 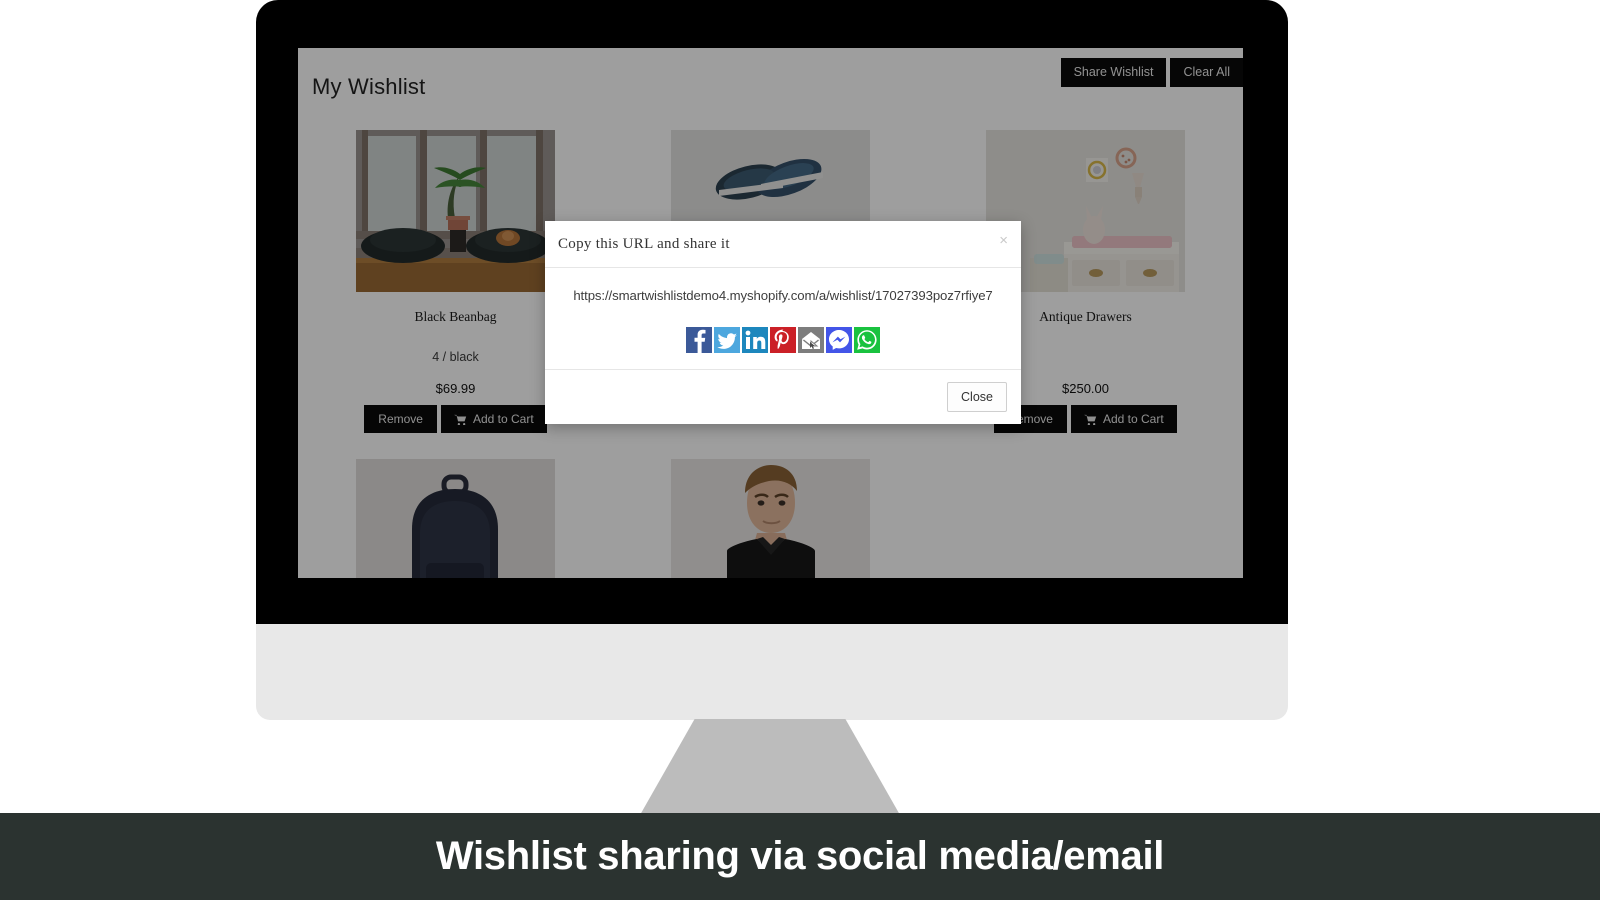 What do you see at coordinates (1003, 240) in the screenshot?
I see `close-icon: ×` at bounding box center [1003, 240].